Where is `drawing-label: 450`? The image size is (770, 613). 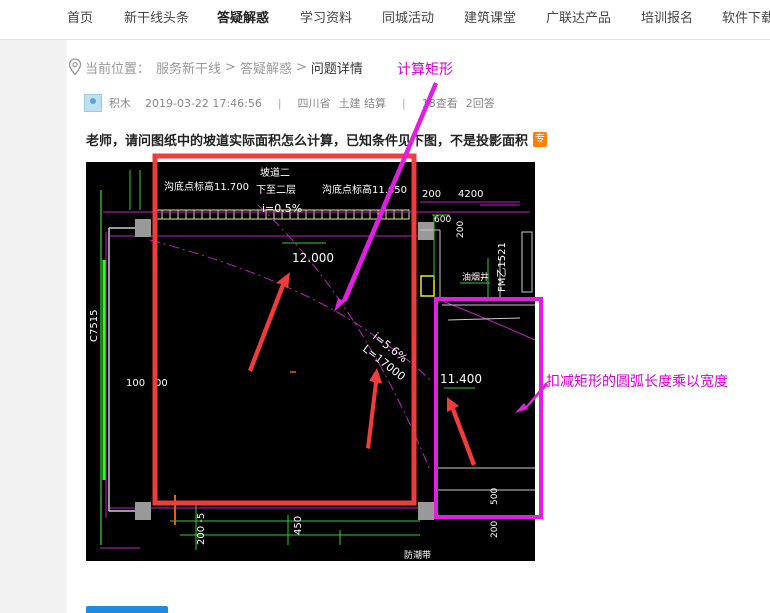 drawing-label: 450 is located at coordinates (298, 525).